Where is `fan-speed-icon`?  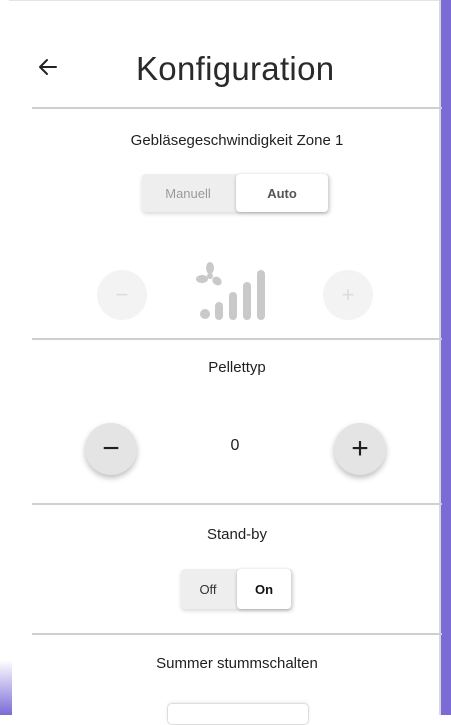 fan-speed-icon is located at coordinates (230, 291).